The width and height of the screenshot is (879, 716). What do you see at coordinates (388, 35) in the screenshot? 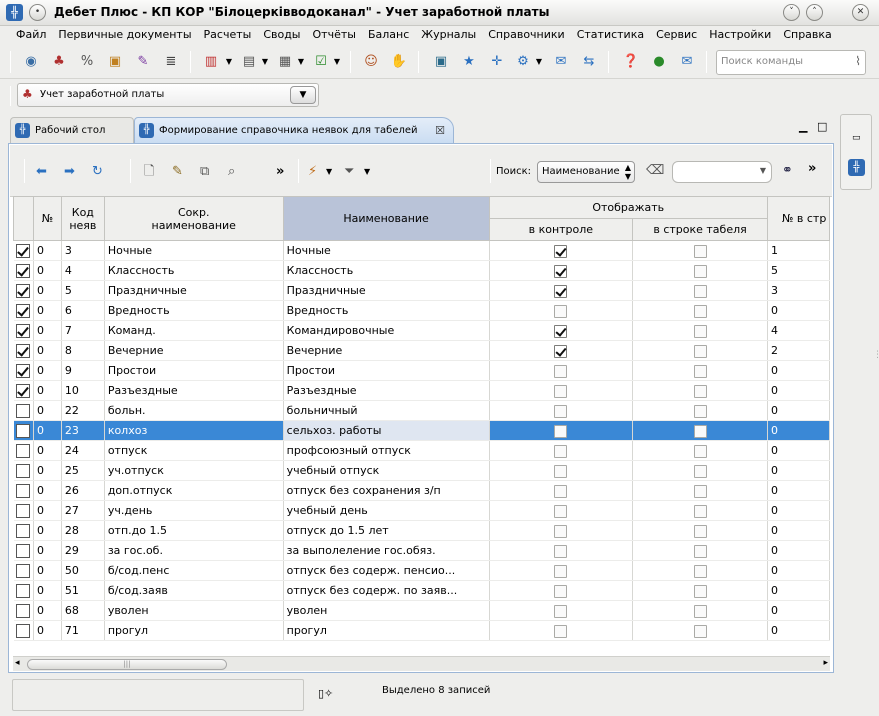
I see `menu-item: Баланс` at bounding box center [388, 35].